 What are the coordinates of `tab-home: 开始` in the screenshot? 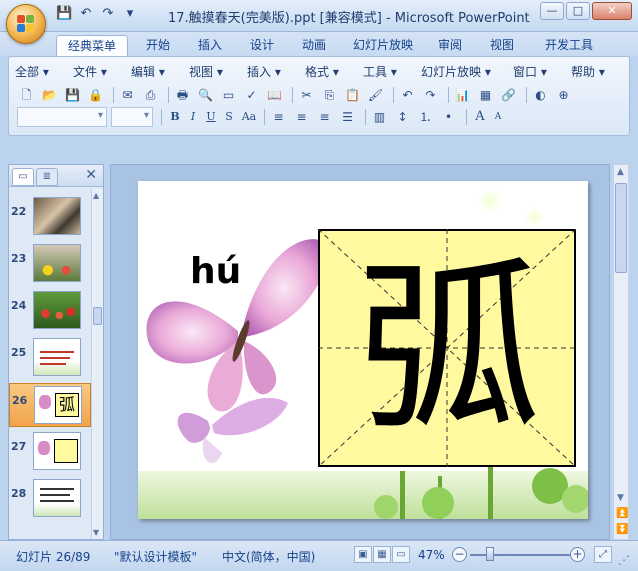 It's located at (158, 45).